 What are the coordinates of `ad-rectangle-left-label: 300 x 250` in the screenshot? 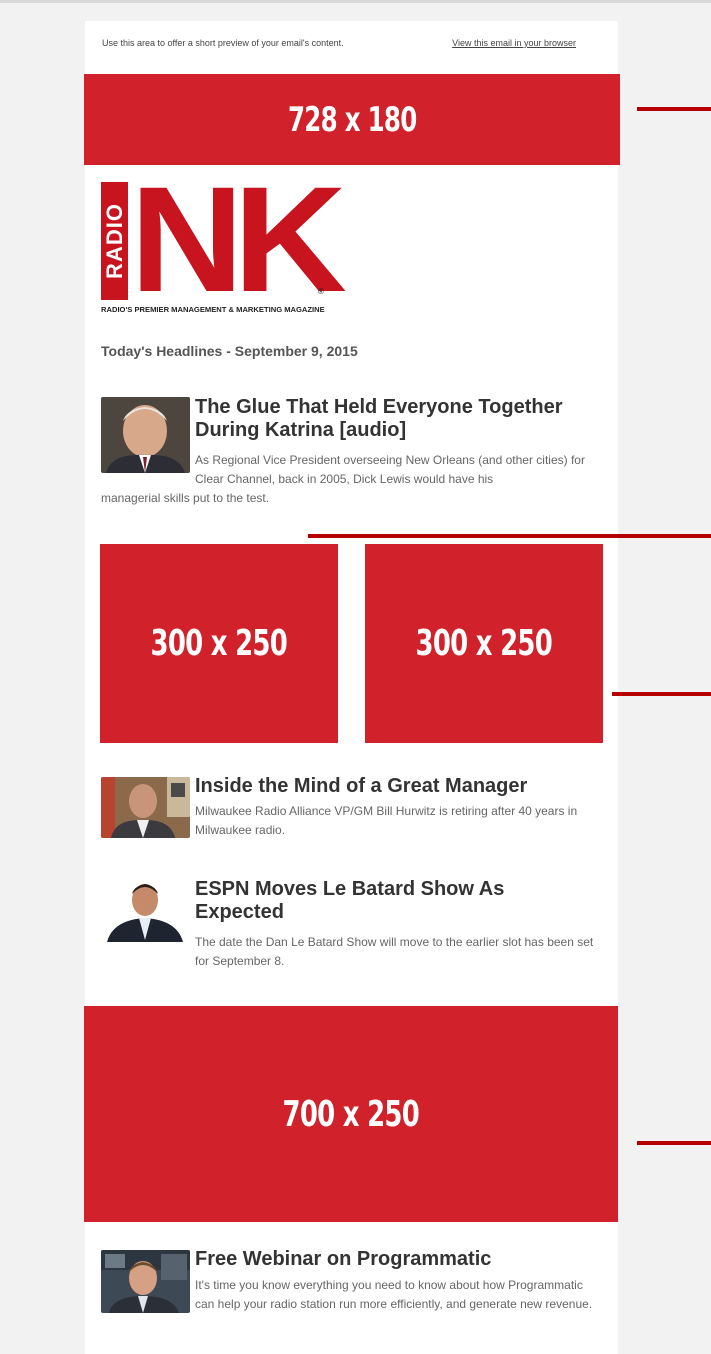 It's located at (219, 643).